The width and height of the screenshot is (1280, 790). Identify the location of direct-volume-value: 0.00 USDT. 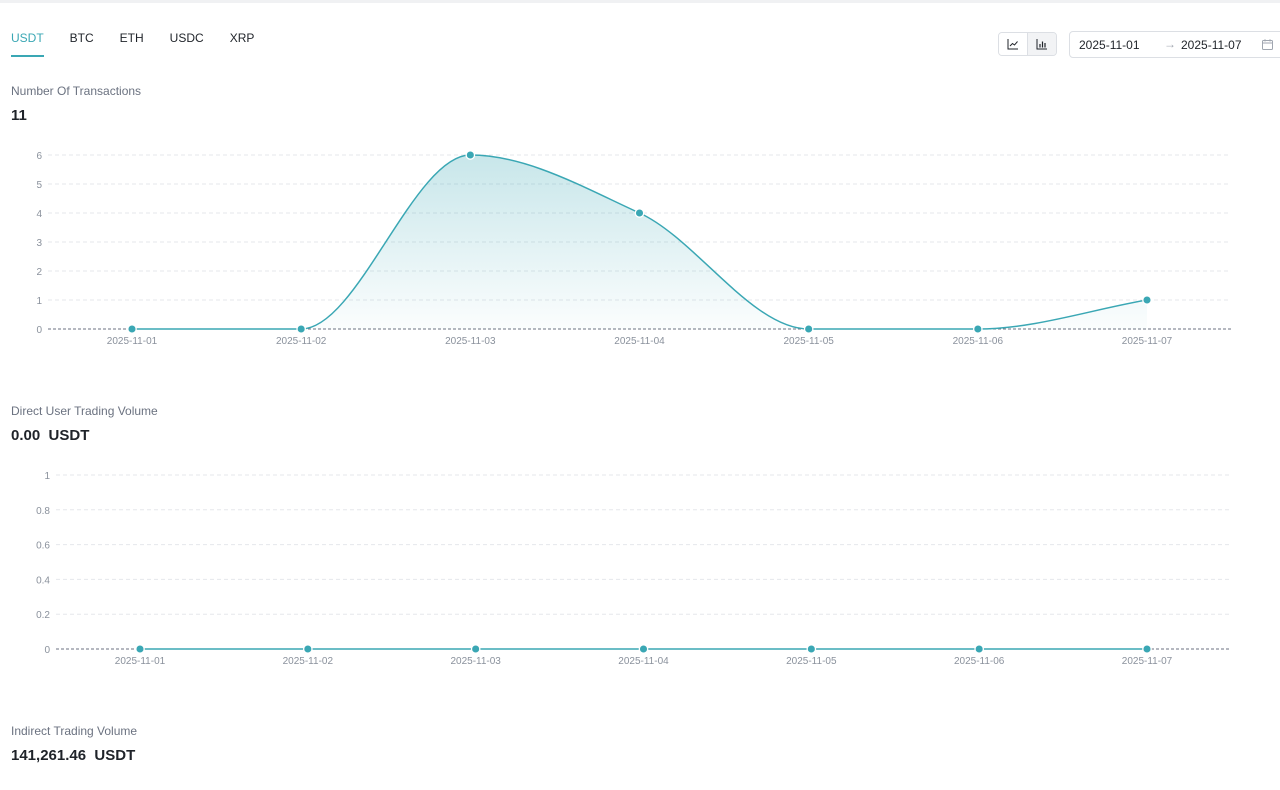
(50, 435).